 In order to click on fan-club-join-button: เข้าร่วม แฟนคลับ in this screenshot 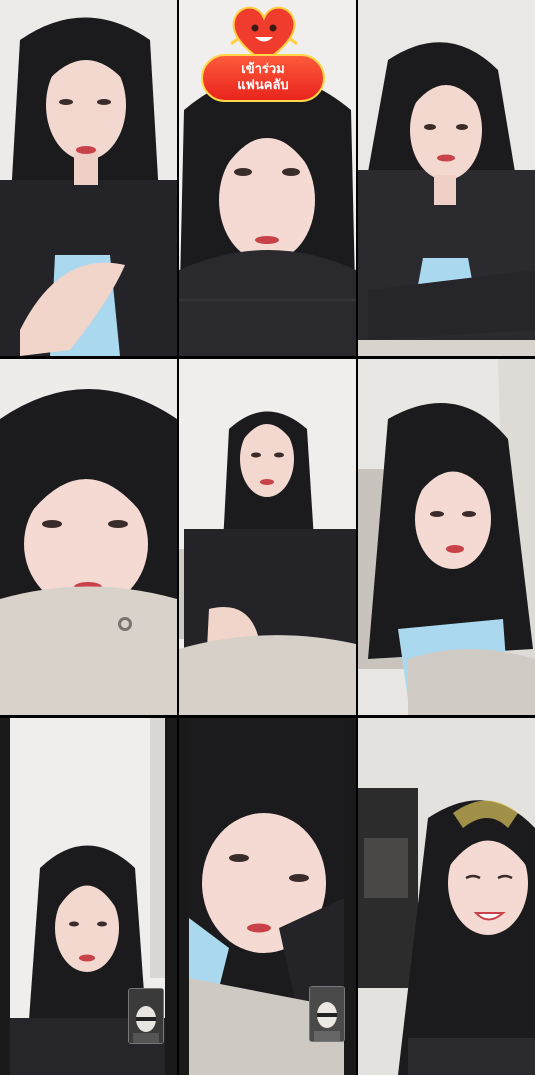, I will do `click(264, 54)`.